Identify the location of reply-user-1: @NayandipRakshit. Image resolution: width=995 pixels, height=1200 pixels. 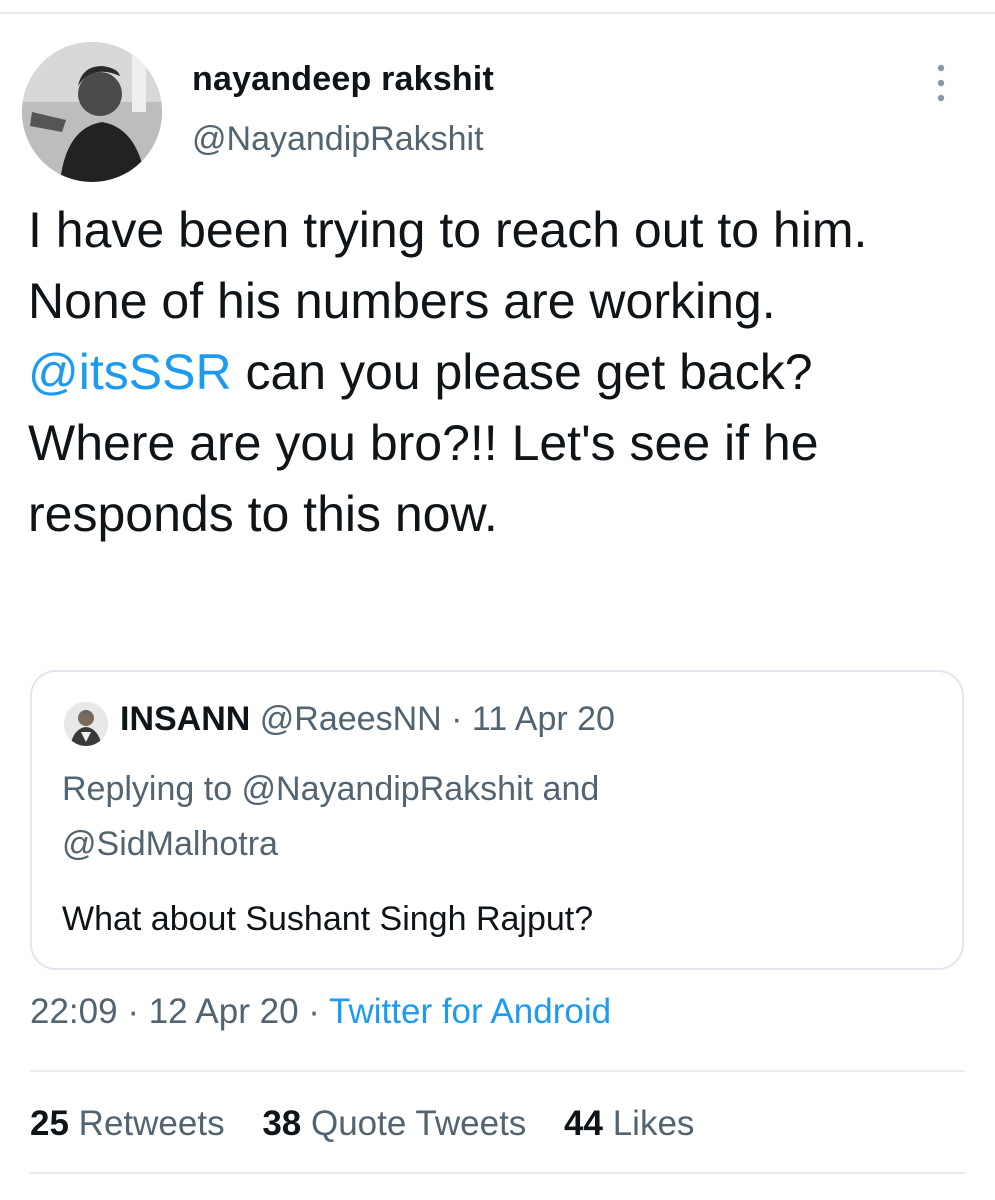
(387, 789).